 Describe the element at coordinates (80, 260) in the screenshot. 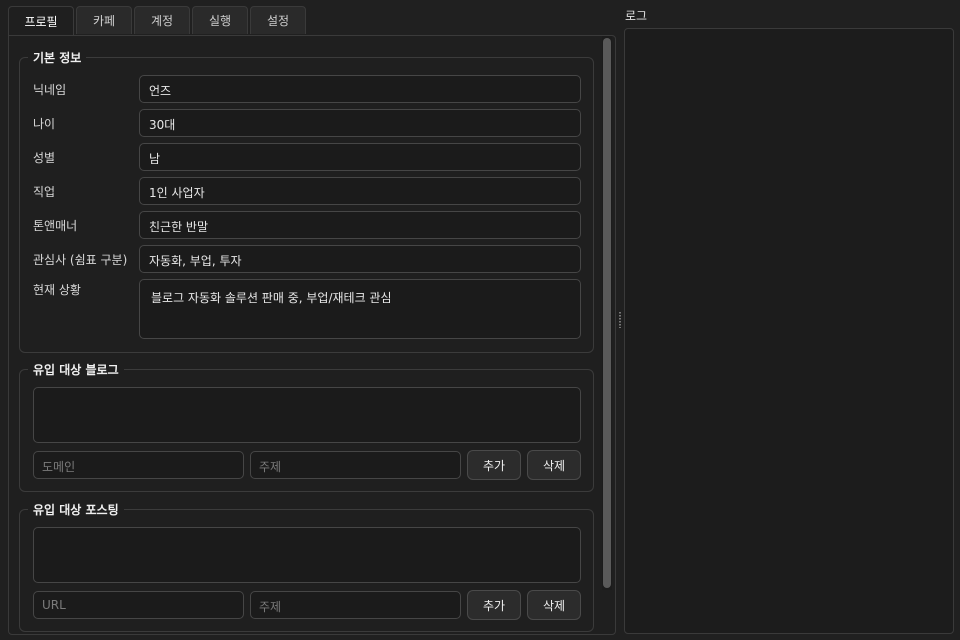

I see `interests-label: 관심사 (쉼표 구분)` at that location.